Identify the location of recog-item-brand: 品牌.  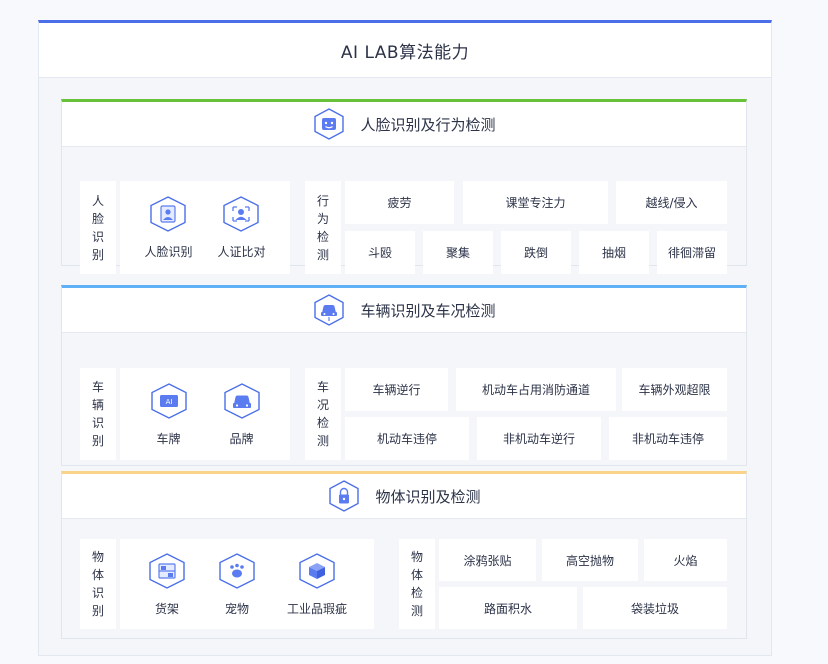
(242, 414).